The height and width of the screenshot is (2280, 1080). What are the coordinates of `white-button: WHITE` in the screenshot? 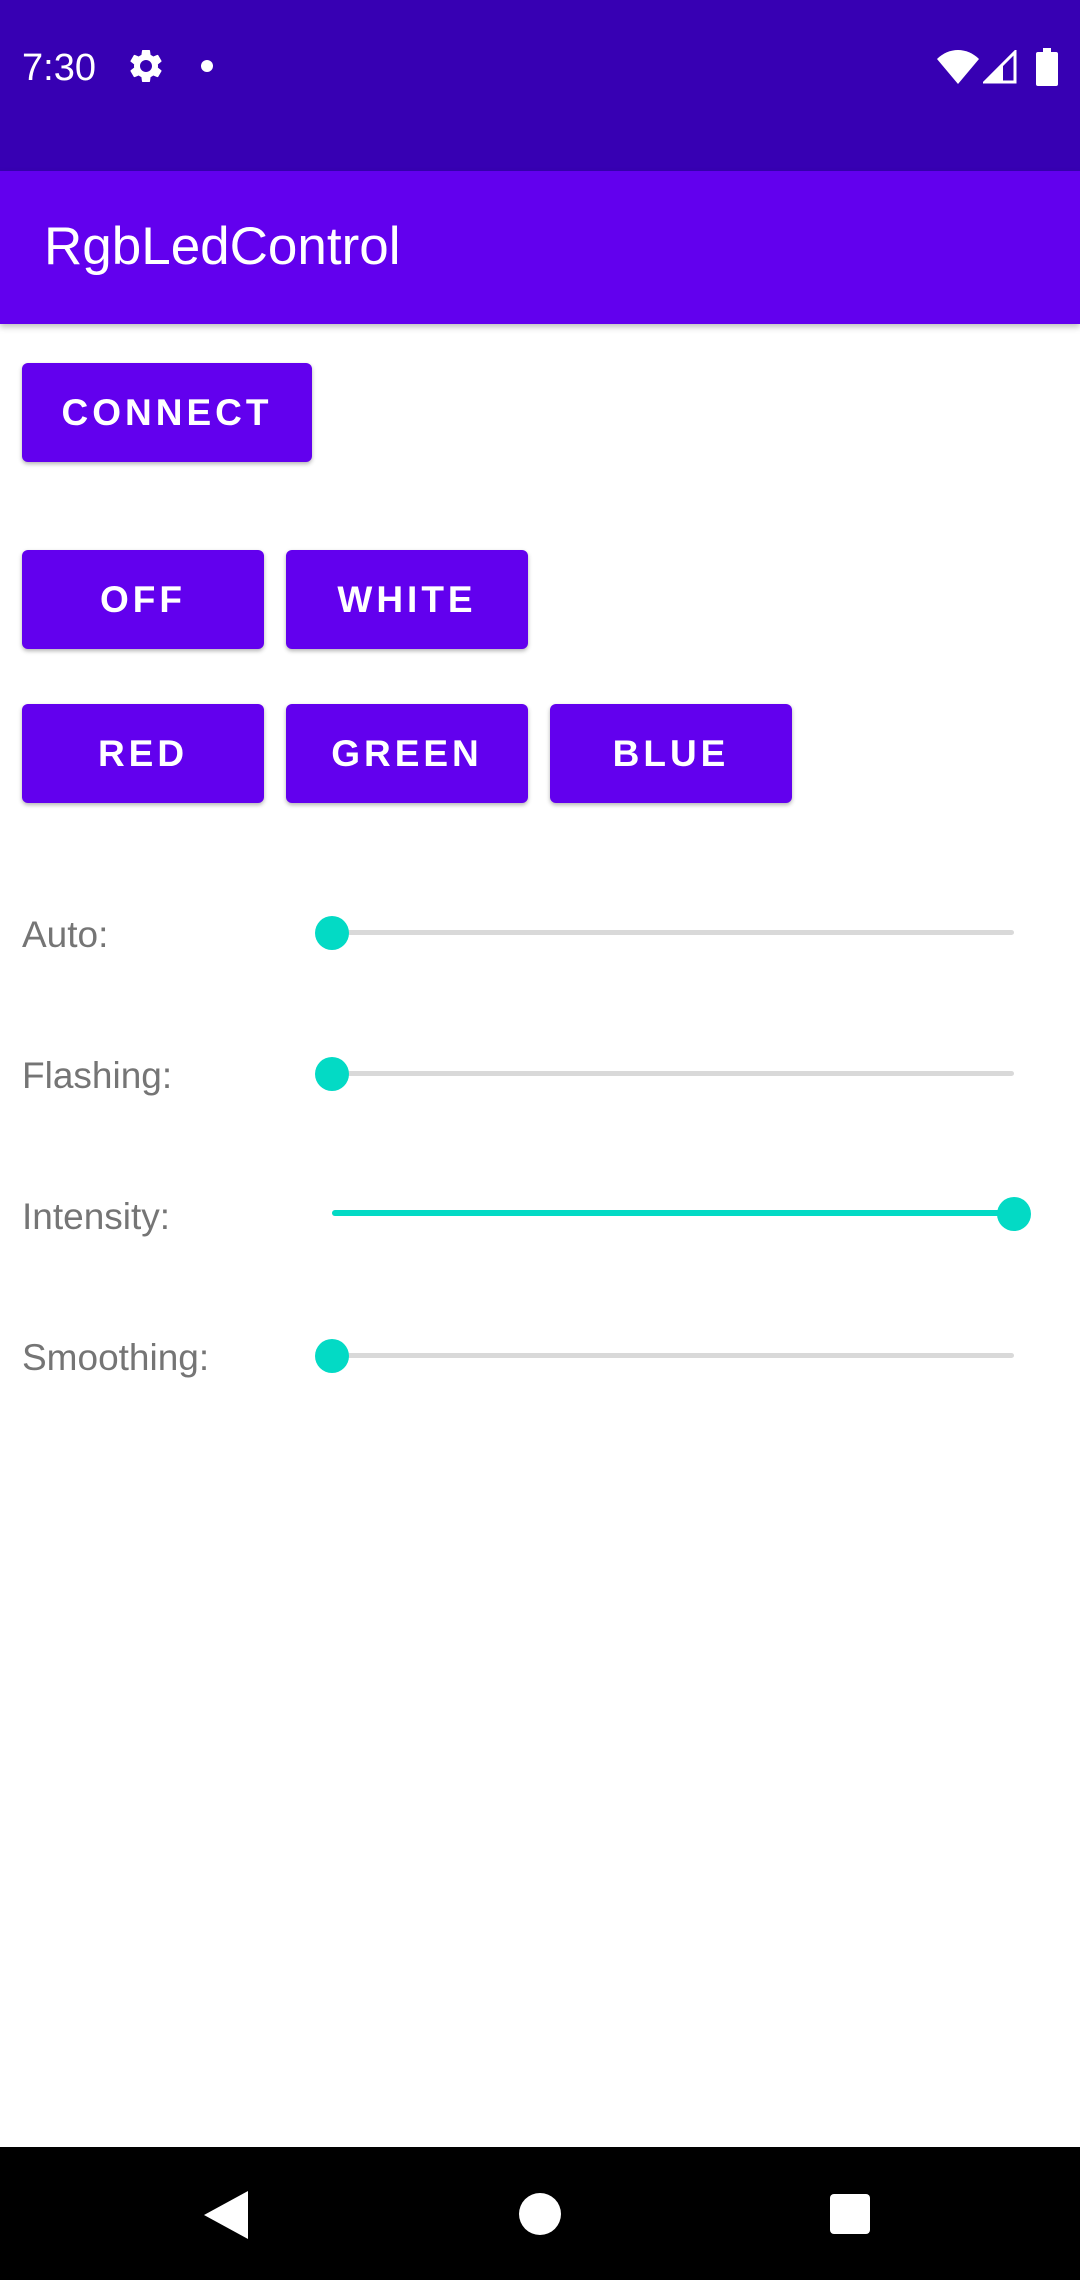 It's located at (407, 599).